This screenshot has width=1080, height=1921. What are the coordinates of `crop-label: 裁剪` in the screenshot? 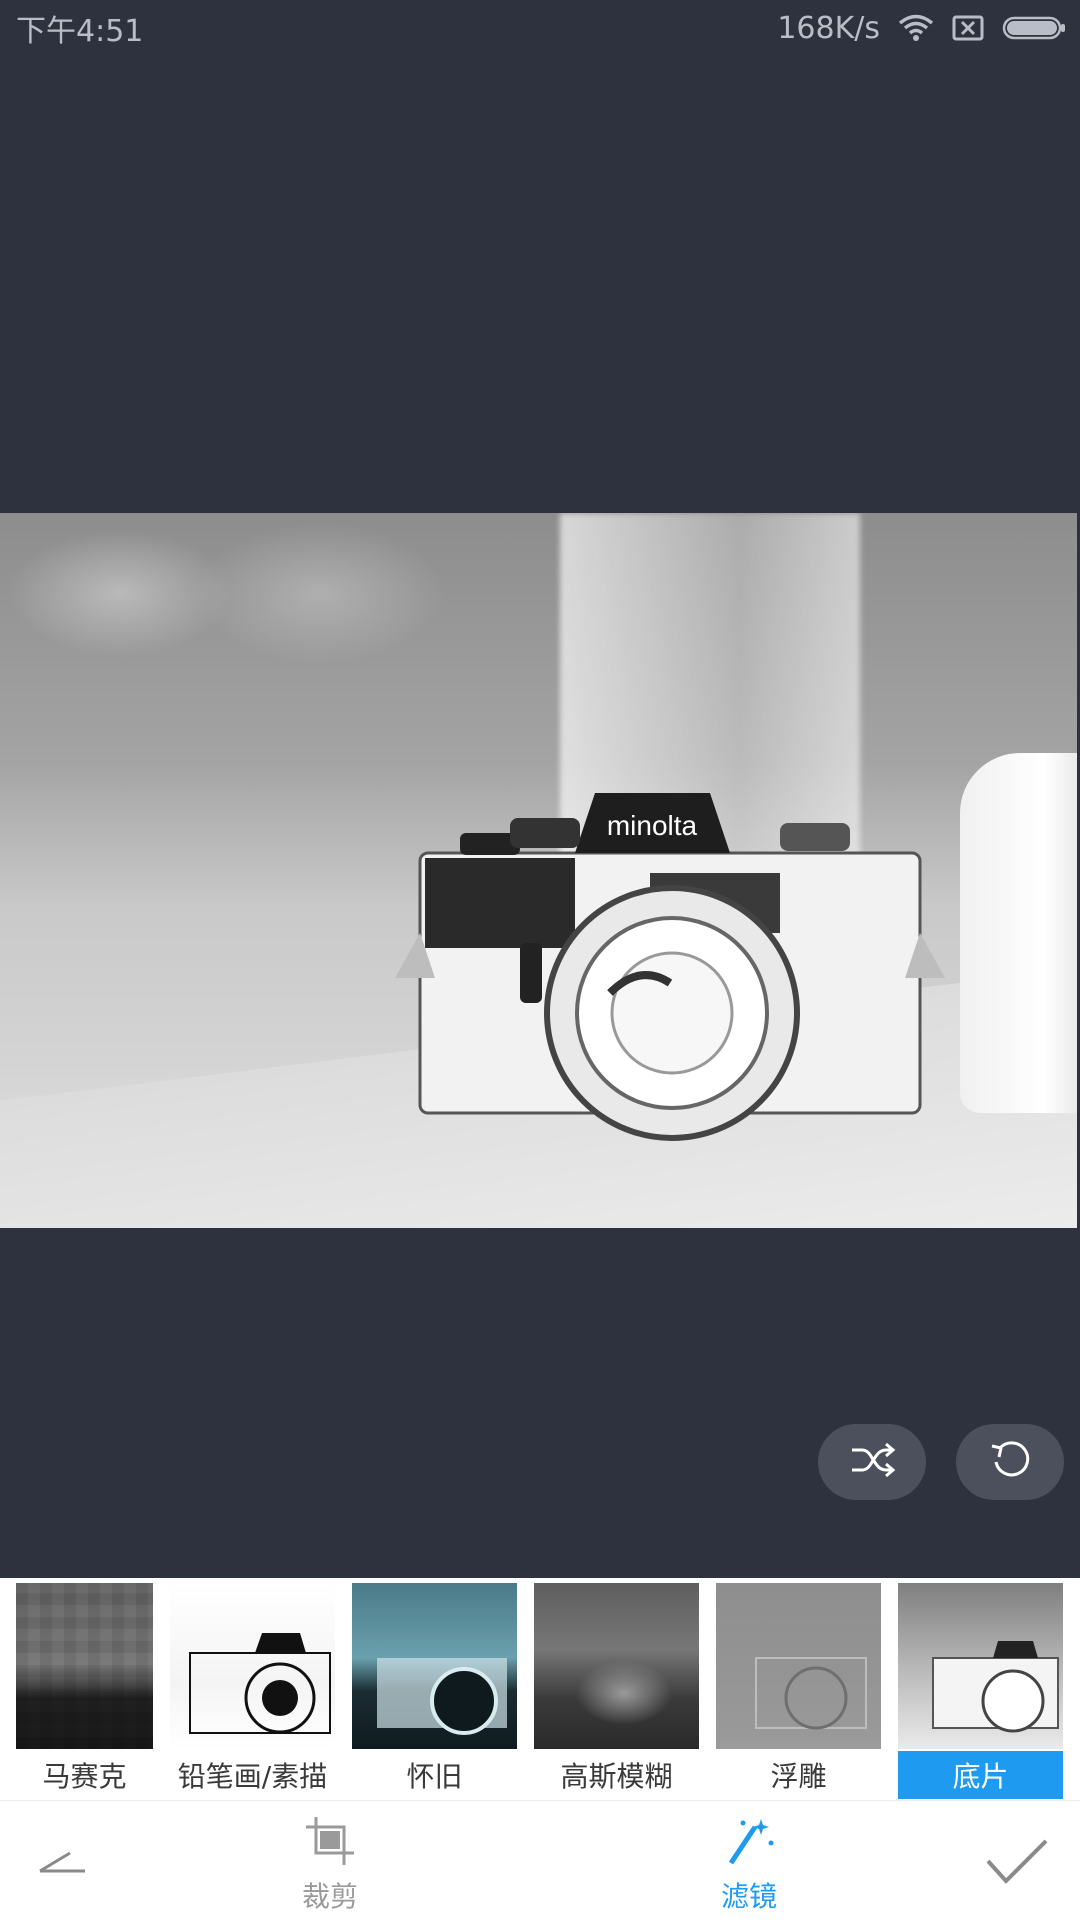 It's located at (329, 1896).